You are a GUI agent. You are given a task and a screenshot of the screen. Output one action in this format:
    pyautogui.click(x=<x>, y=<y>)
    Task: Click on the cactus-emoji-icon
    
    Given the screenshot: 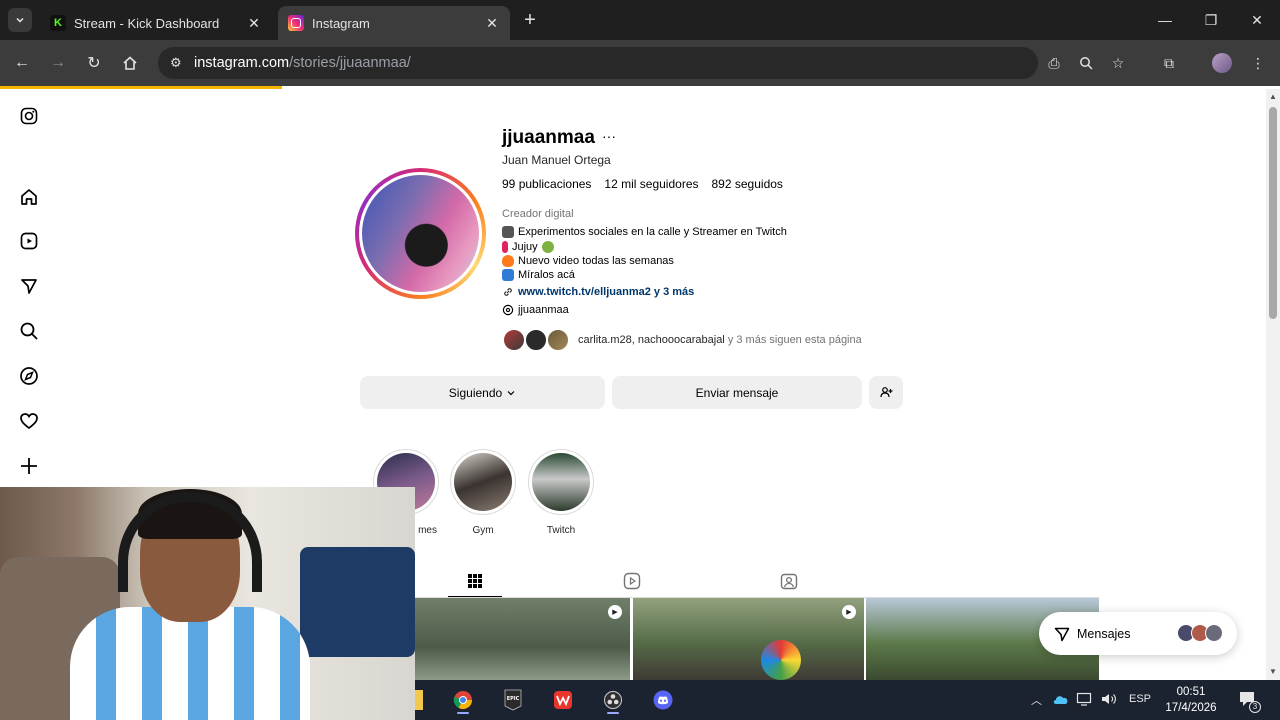 What is the action you would take?
    pyautogui.click(x=547, y=247)
    